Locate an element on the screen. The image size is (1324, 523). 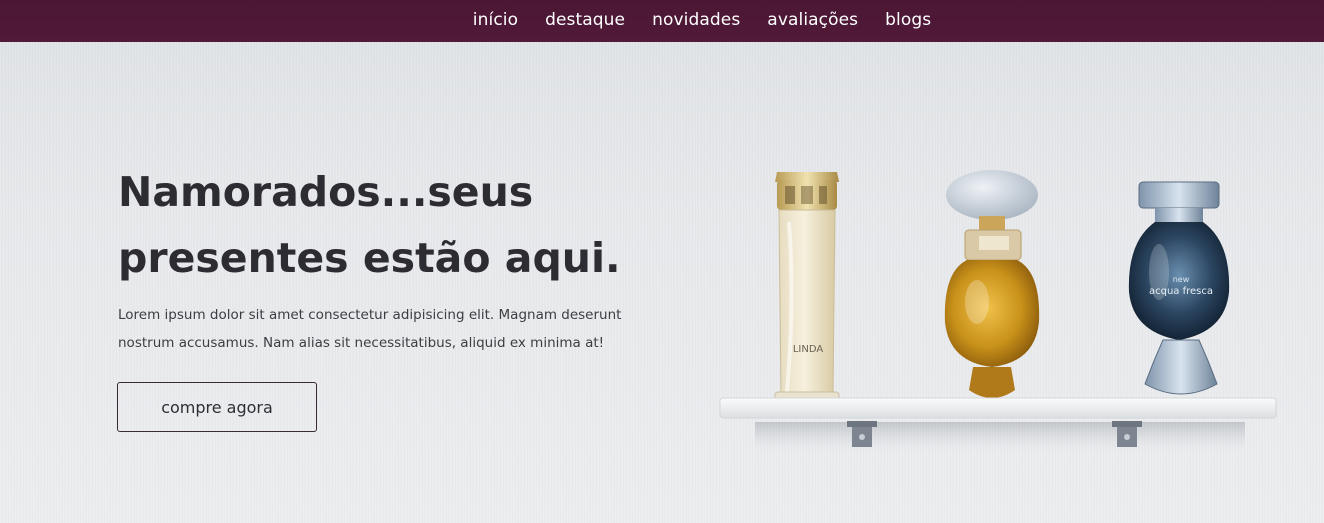
bottle3-label-top: new is located at coordinates (1181, 279).